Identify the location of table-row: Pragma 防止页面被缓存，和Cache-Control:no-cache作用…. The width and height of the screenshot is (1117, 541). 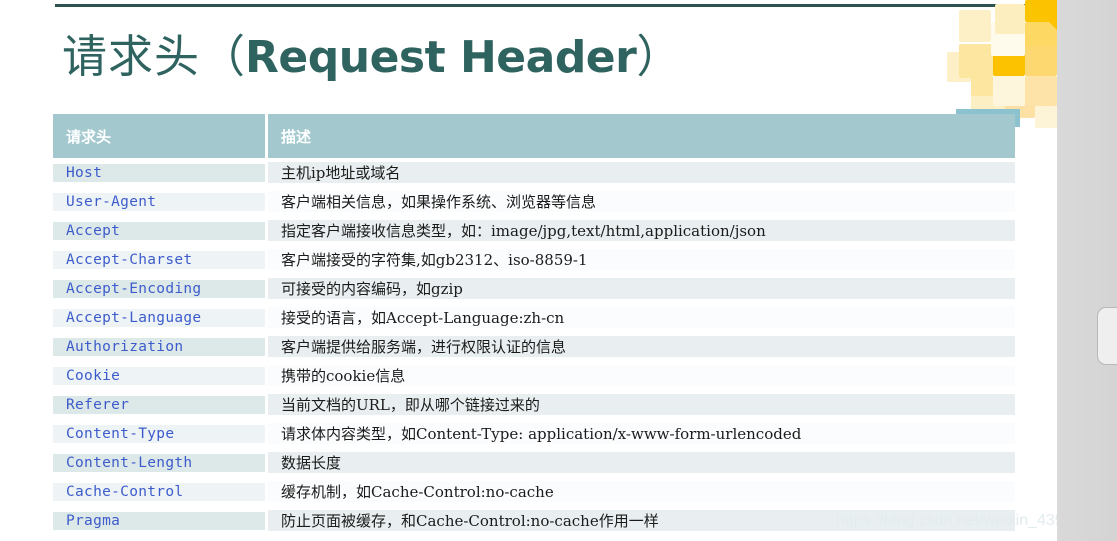
(534, 520).